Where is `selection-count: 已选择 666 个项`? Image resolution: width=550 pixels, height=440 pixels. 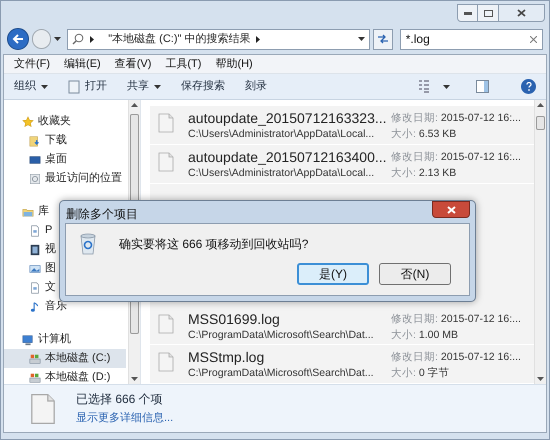
selection-count: 已选择 666 个项 is located at coordinates (120, 399).